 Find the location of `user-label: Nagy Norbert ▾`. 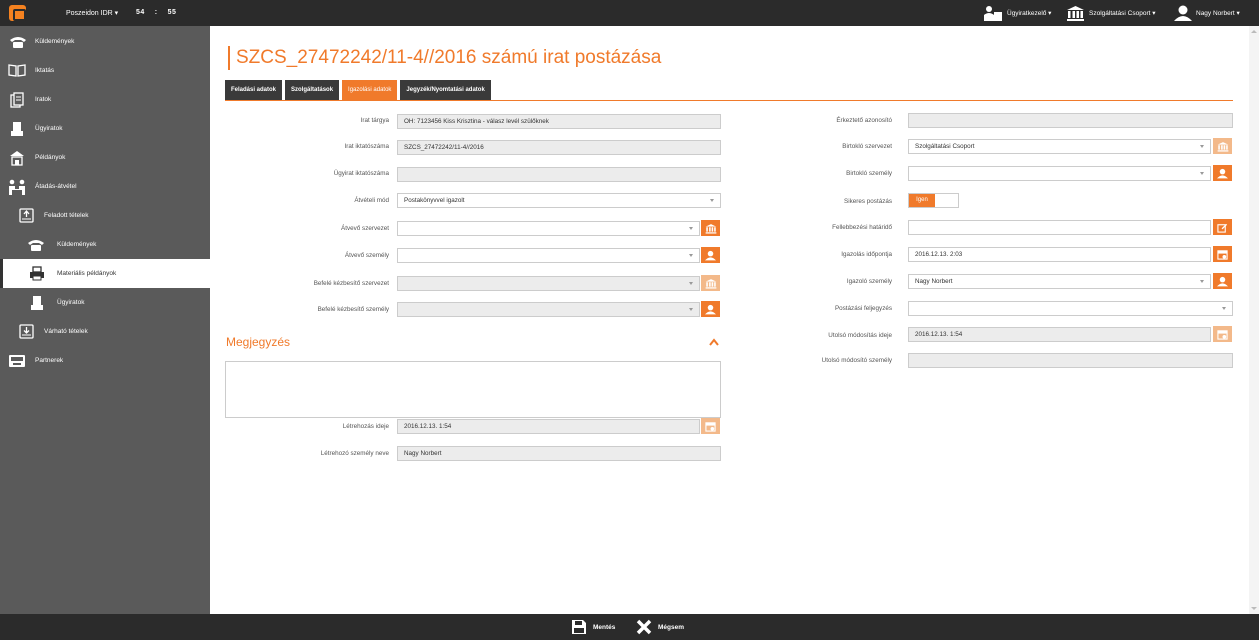

user-label: Nagy Norbert ▾ is located at coordinates (1218, 13).